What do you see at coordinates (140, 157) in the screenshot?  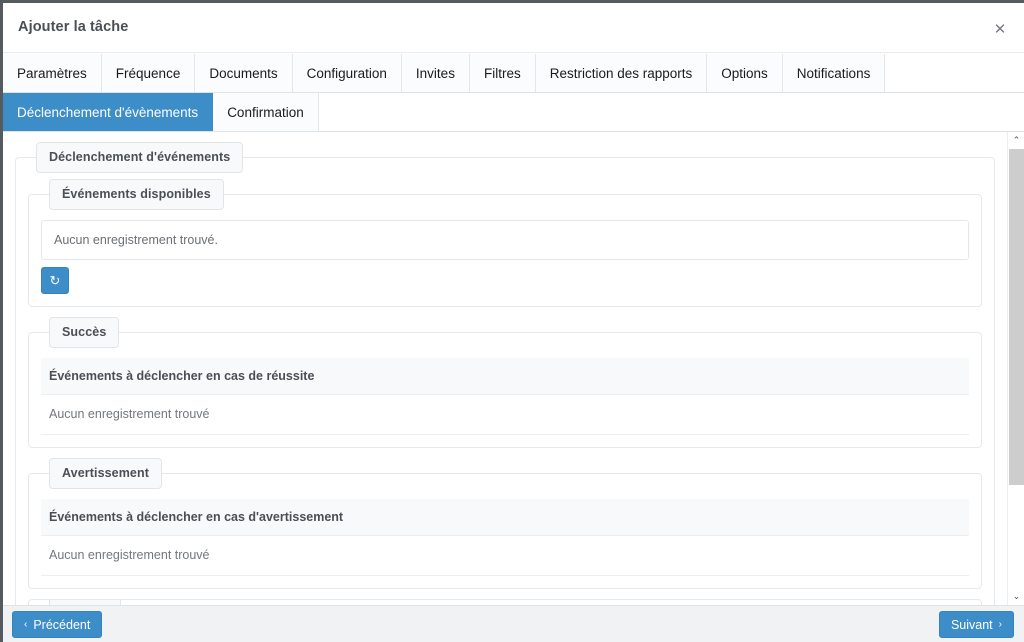 I see `fieldset-legend-declenchement: Déclenchement d'événements` at bounding box center [140, 157].